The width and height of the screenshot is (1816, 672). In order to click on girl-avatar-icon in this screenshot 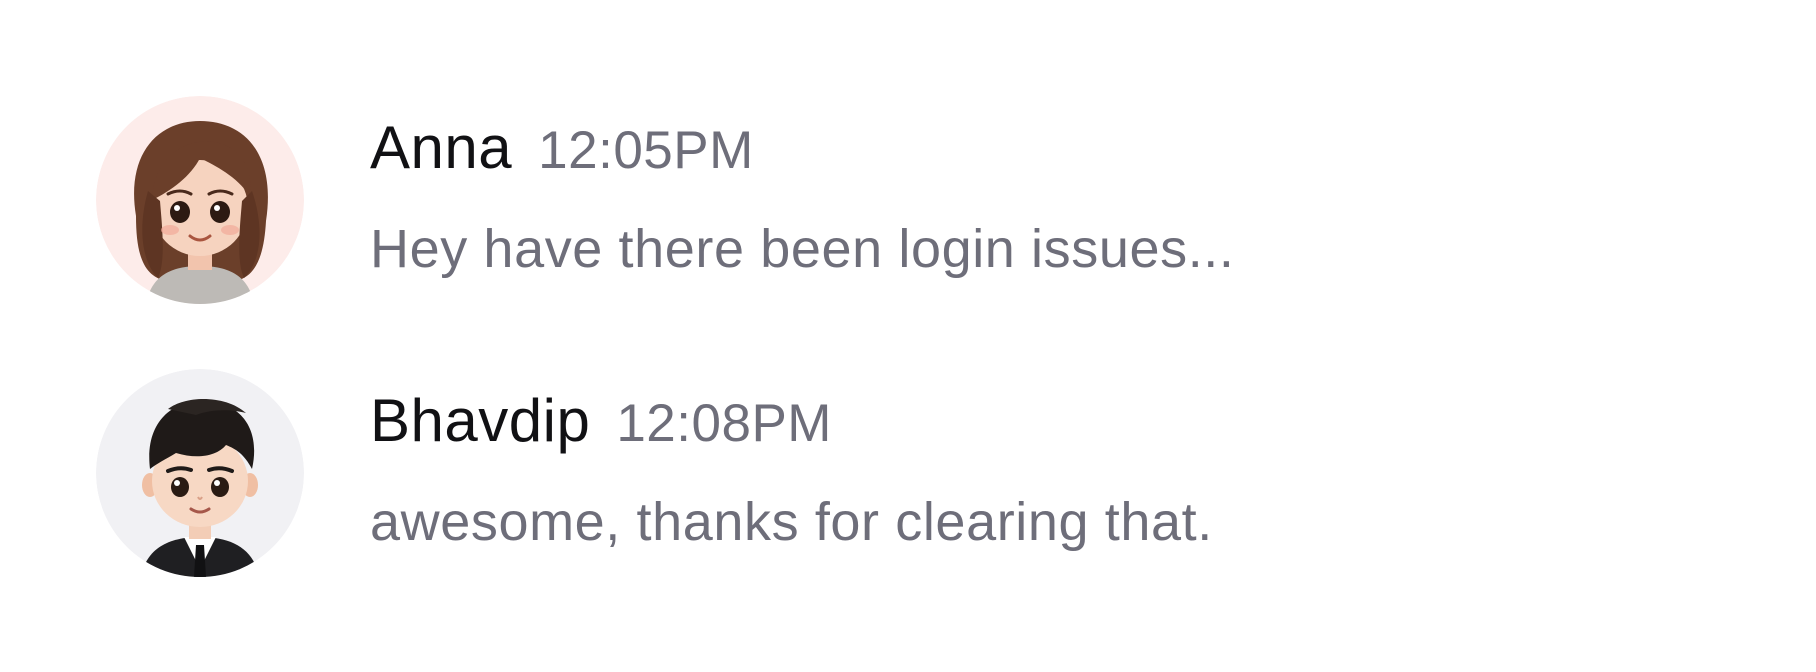, I will do `click(200, 200)`.